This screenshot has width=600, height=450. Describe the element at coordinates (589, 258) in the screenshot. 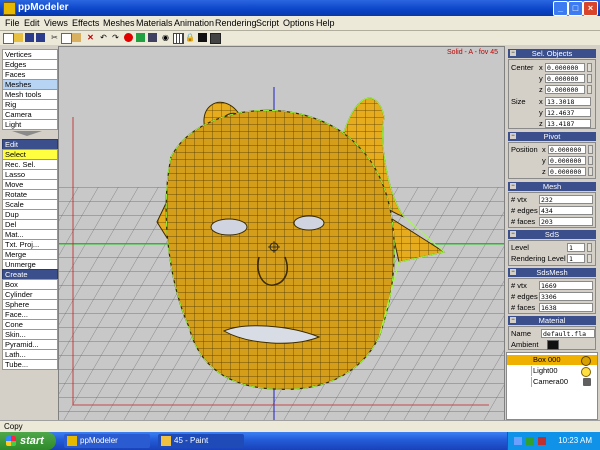

I see `sds-rendering-level-spinner` at that location.